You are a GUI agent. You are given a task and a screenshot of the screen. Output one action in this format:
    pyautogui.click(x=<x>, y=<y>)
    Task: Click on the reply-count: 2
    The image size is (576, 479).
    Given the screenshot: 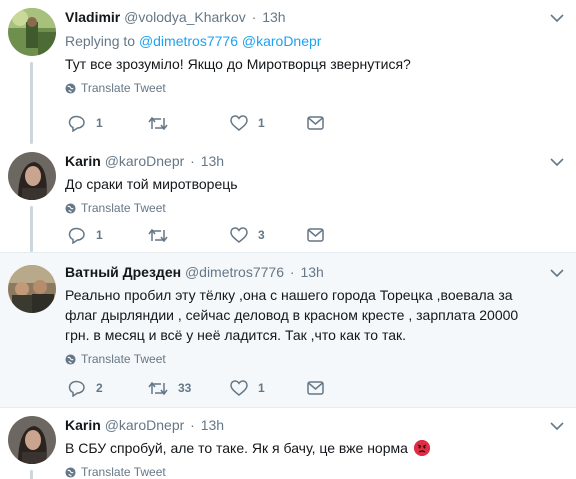 What is the action you would take?
    pyautogui.click(x=99, y=388)
    